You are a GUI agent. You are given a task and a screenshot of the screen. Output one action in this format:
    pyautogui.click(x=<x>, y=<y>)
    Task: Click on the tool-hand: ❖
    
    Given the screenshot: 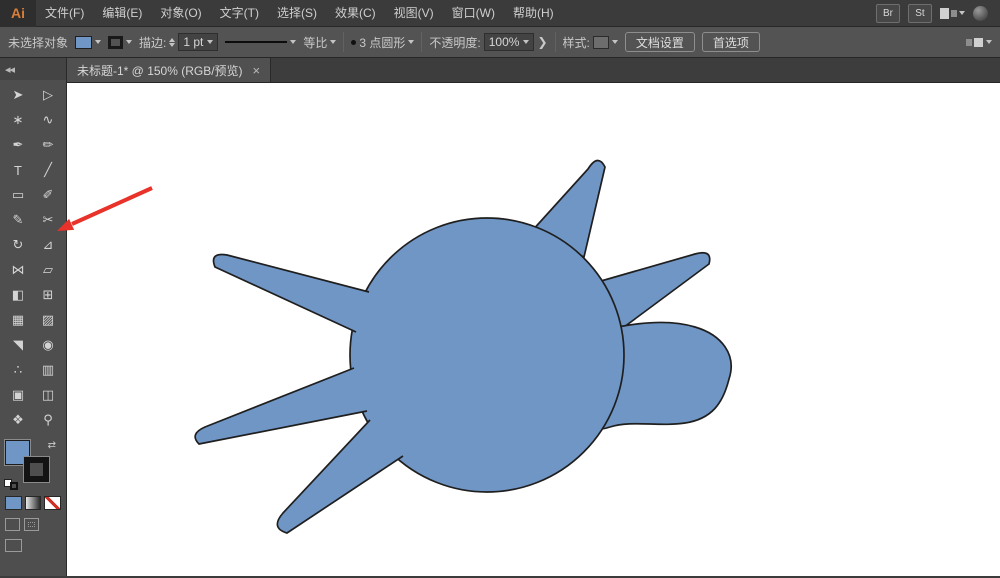 What is the action you would take?
    pyautogui.click(x=18, y=420)
    